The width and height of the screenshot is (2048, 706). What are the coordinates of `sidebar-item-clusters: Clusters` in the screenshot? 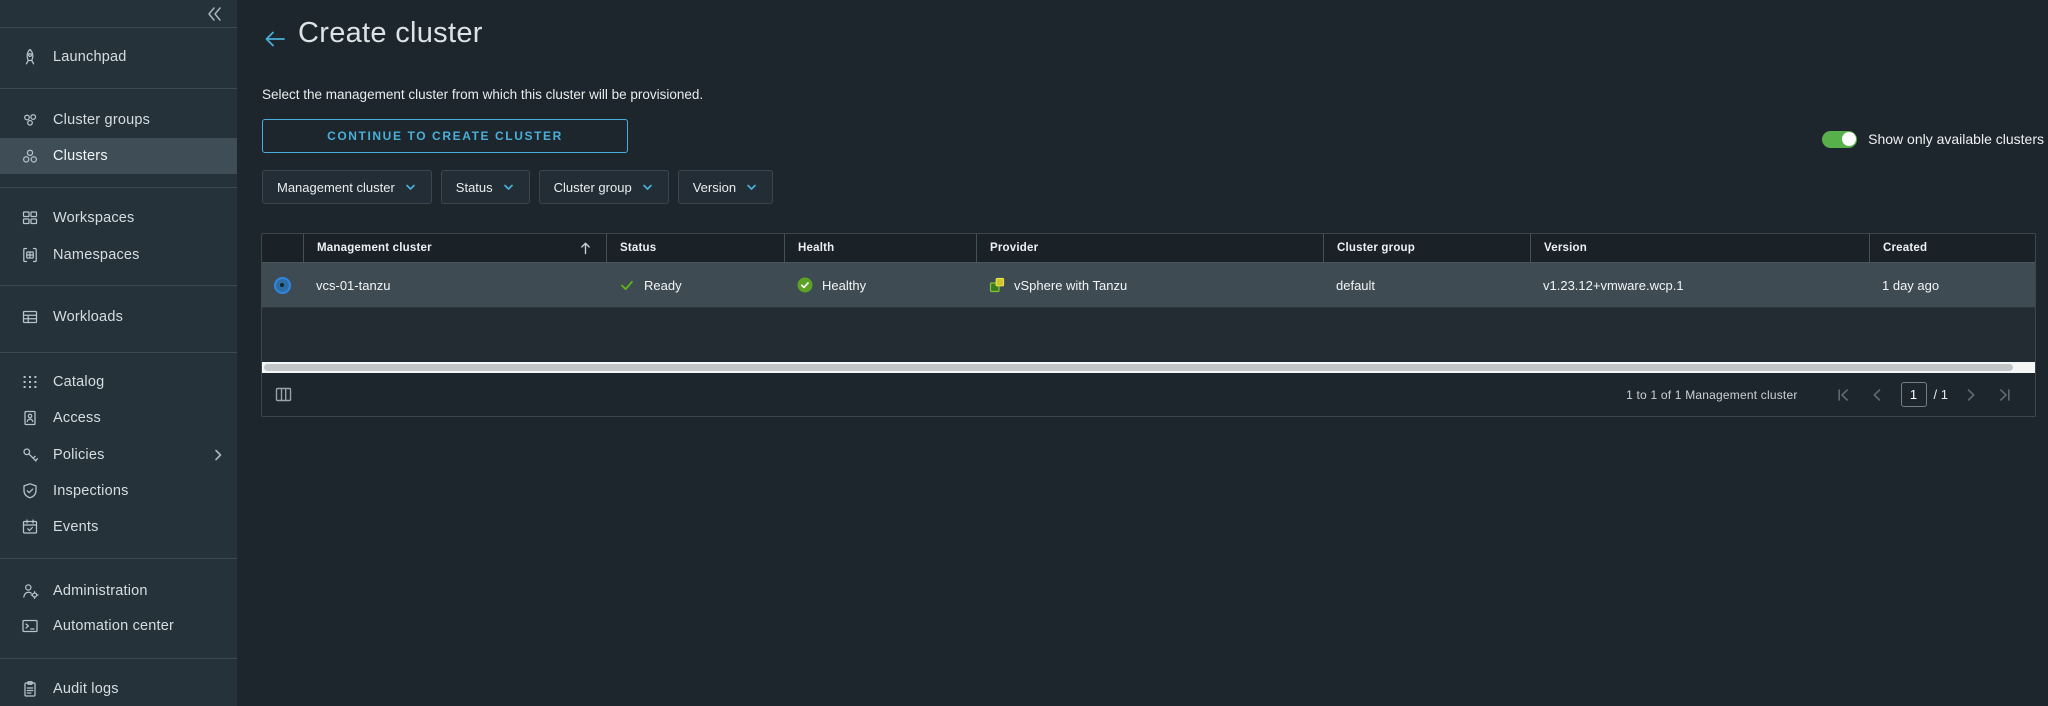 It's located at (118, 156).